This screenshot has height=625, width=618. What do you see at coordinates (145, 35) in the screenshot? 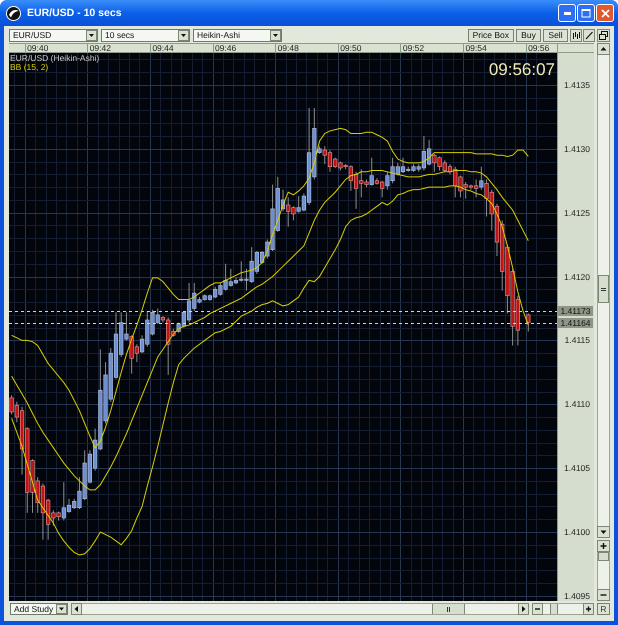
I see `dropdown: 10 secs` at bounding box center [145, 35].